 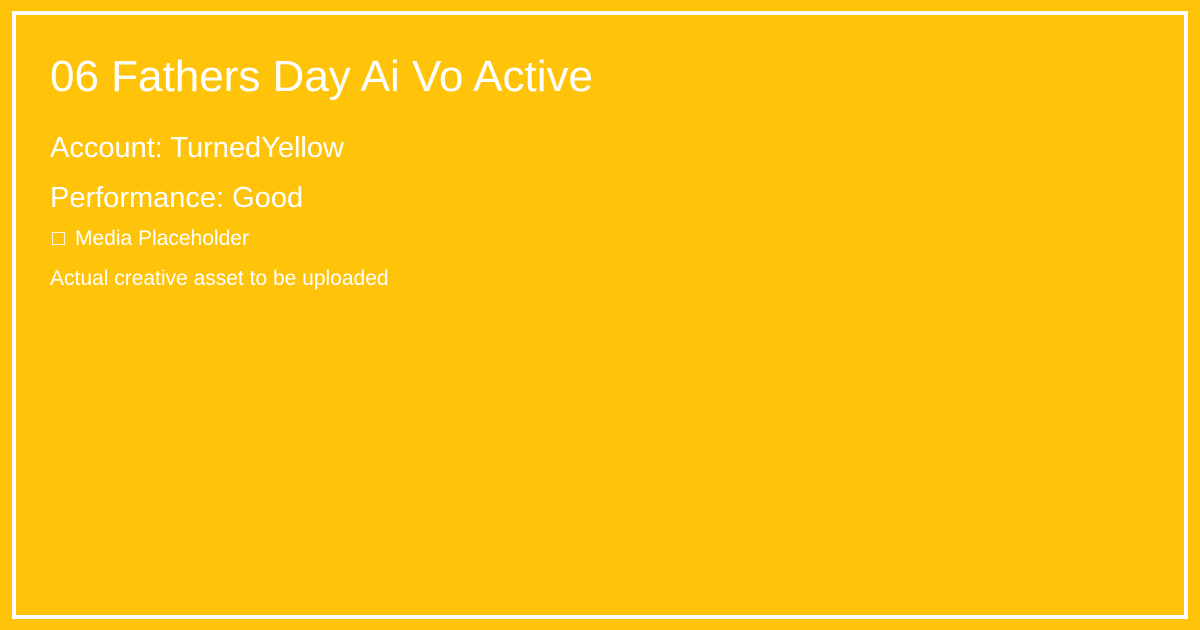 What do you see at coordinates (197, 148) in the screenshot?
I see `account-line: Account: TurnedYellow` at bounding box center [197, 148].